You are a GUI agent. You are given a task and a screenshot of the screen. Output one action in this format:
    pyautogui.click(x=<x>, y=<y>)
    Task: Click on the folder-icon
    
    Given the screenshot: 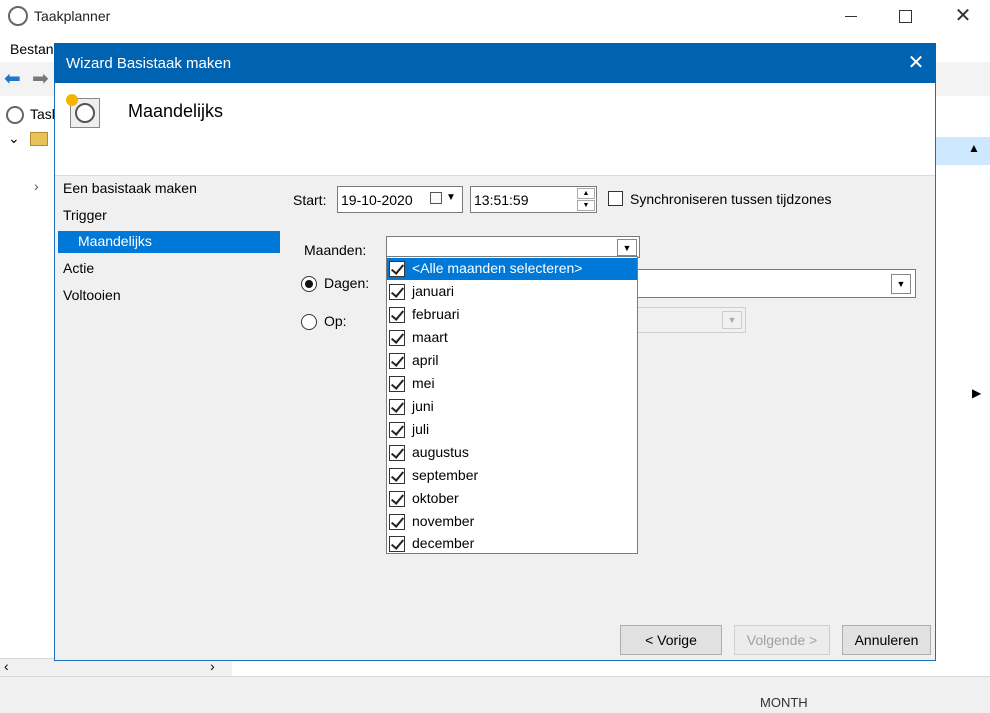 What is the action you would take?
    pyautogui.click(x=39, y=139)
    